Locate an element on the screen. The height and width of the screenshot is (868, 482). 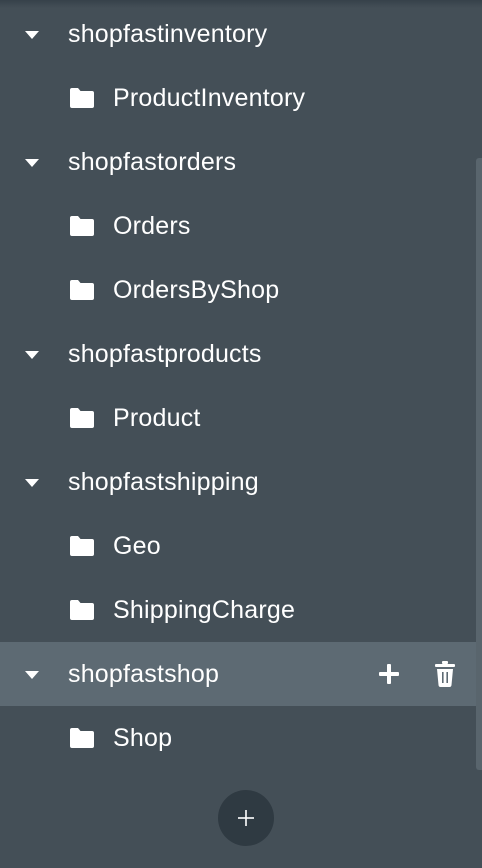
collection-name: Orders is located at coordinates (152, 225).